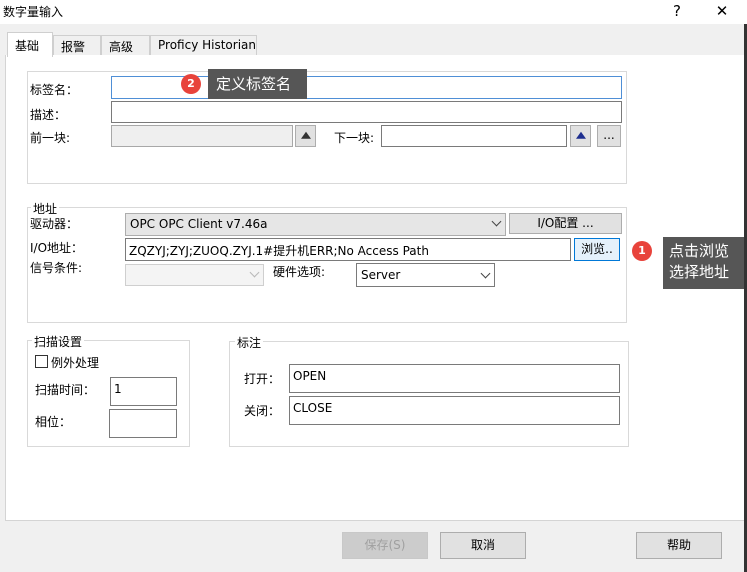 The height and width of the screenshot is (572, 747). I want to click on previous-block-input, so click(202, 136).